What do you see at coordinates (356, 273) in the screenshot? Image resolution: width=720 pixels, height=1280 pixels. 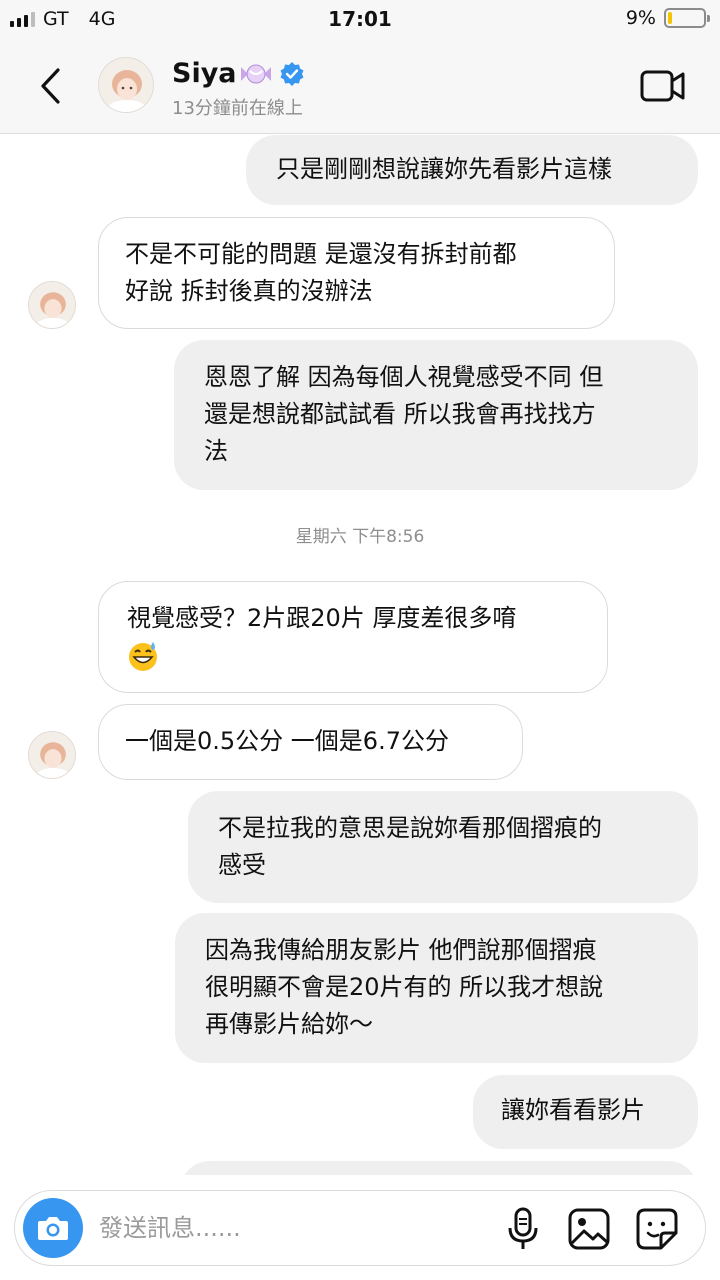 I see `message-bubble-incoming: 不是不可能的問題 是還沒有拆封前都 好說 拆封後真的沒辦法` at bounding box center [356, 273].